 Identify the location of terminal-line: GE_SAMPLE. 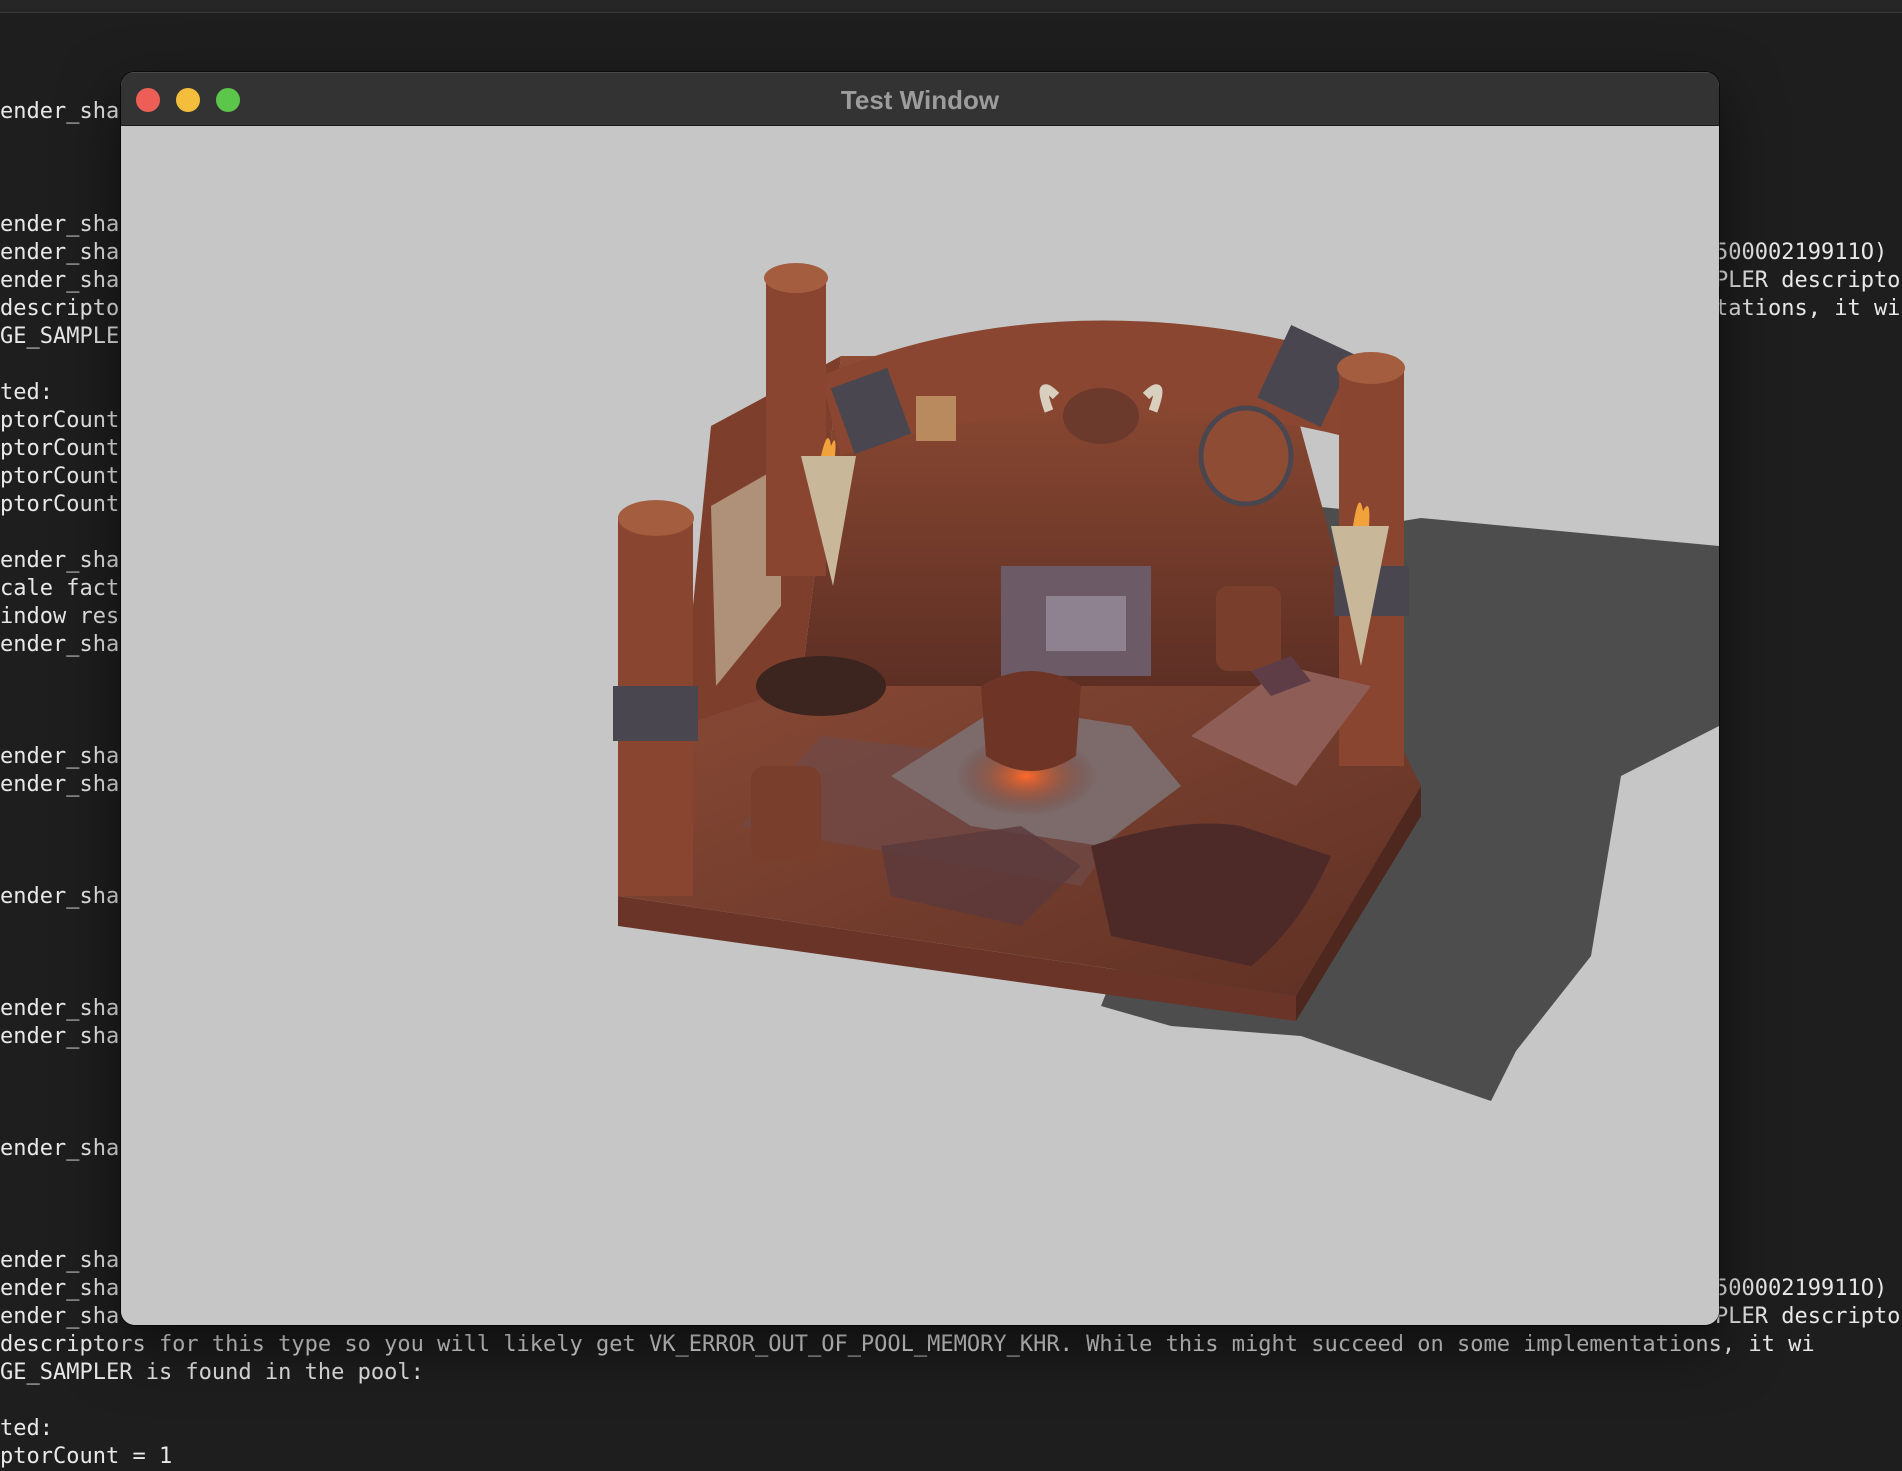
(60, 336).